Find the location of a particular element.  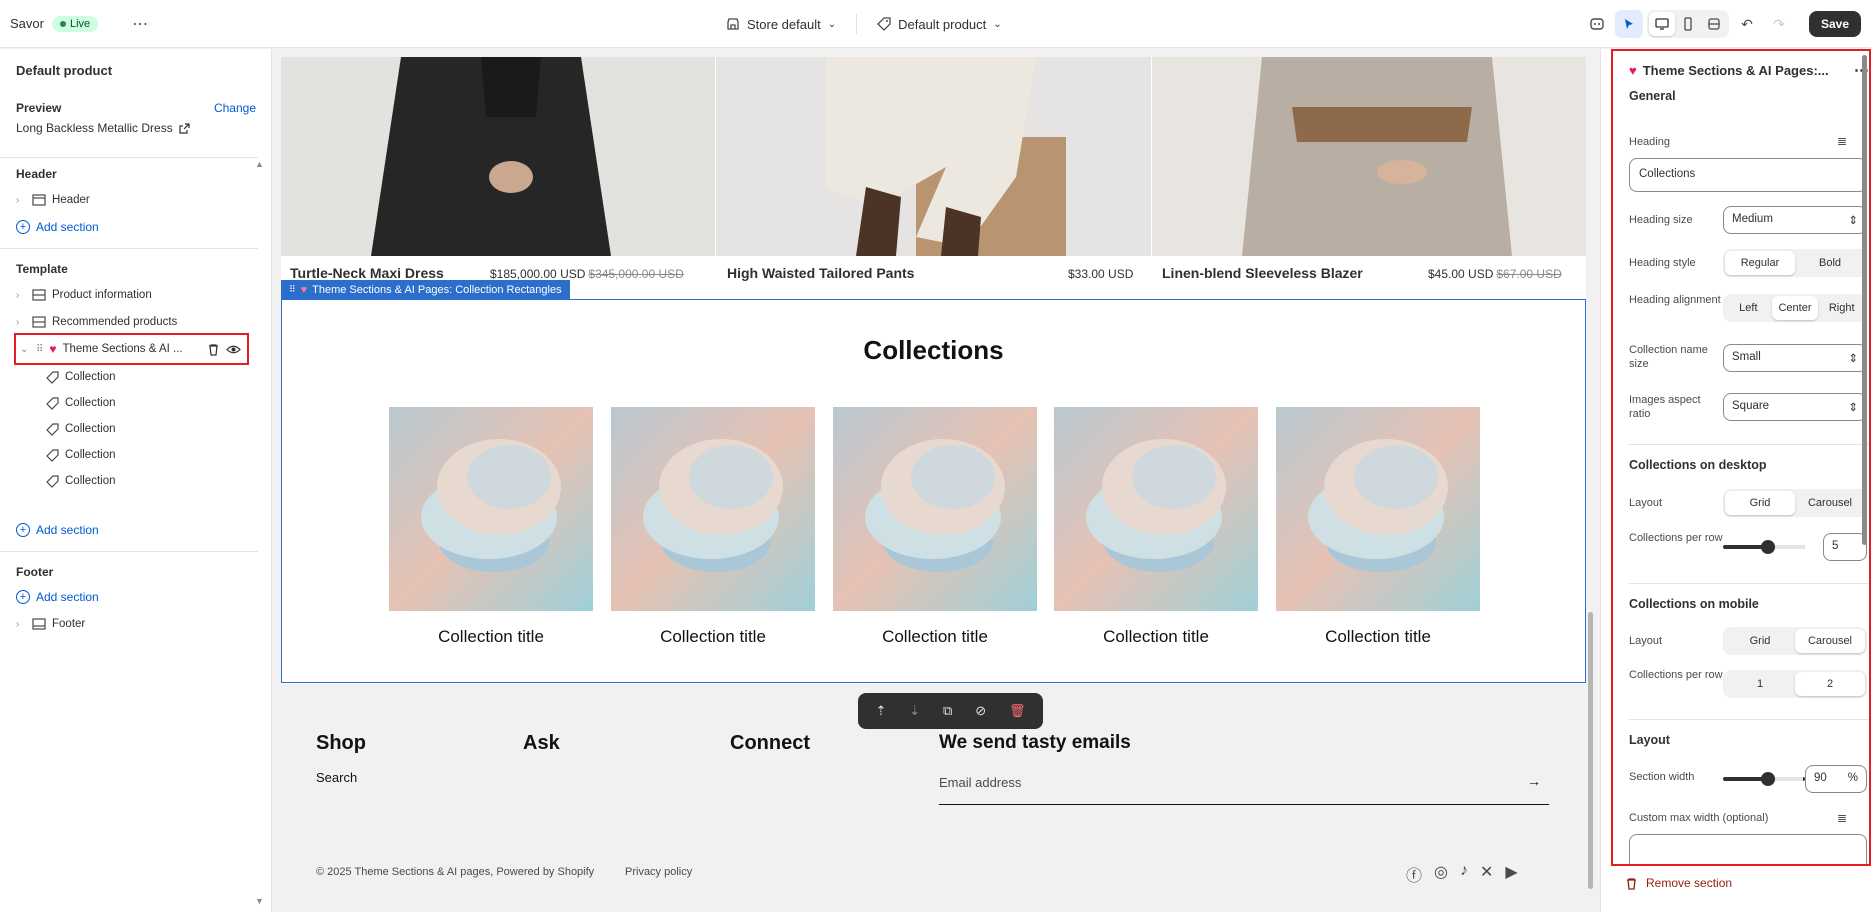

footer-link-search: Search is located at coordinates (336, 777).